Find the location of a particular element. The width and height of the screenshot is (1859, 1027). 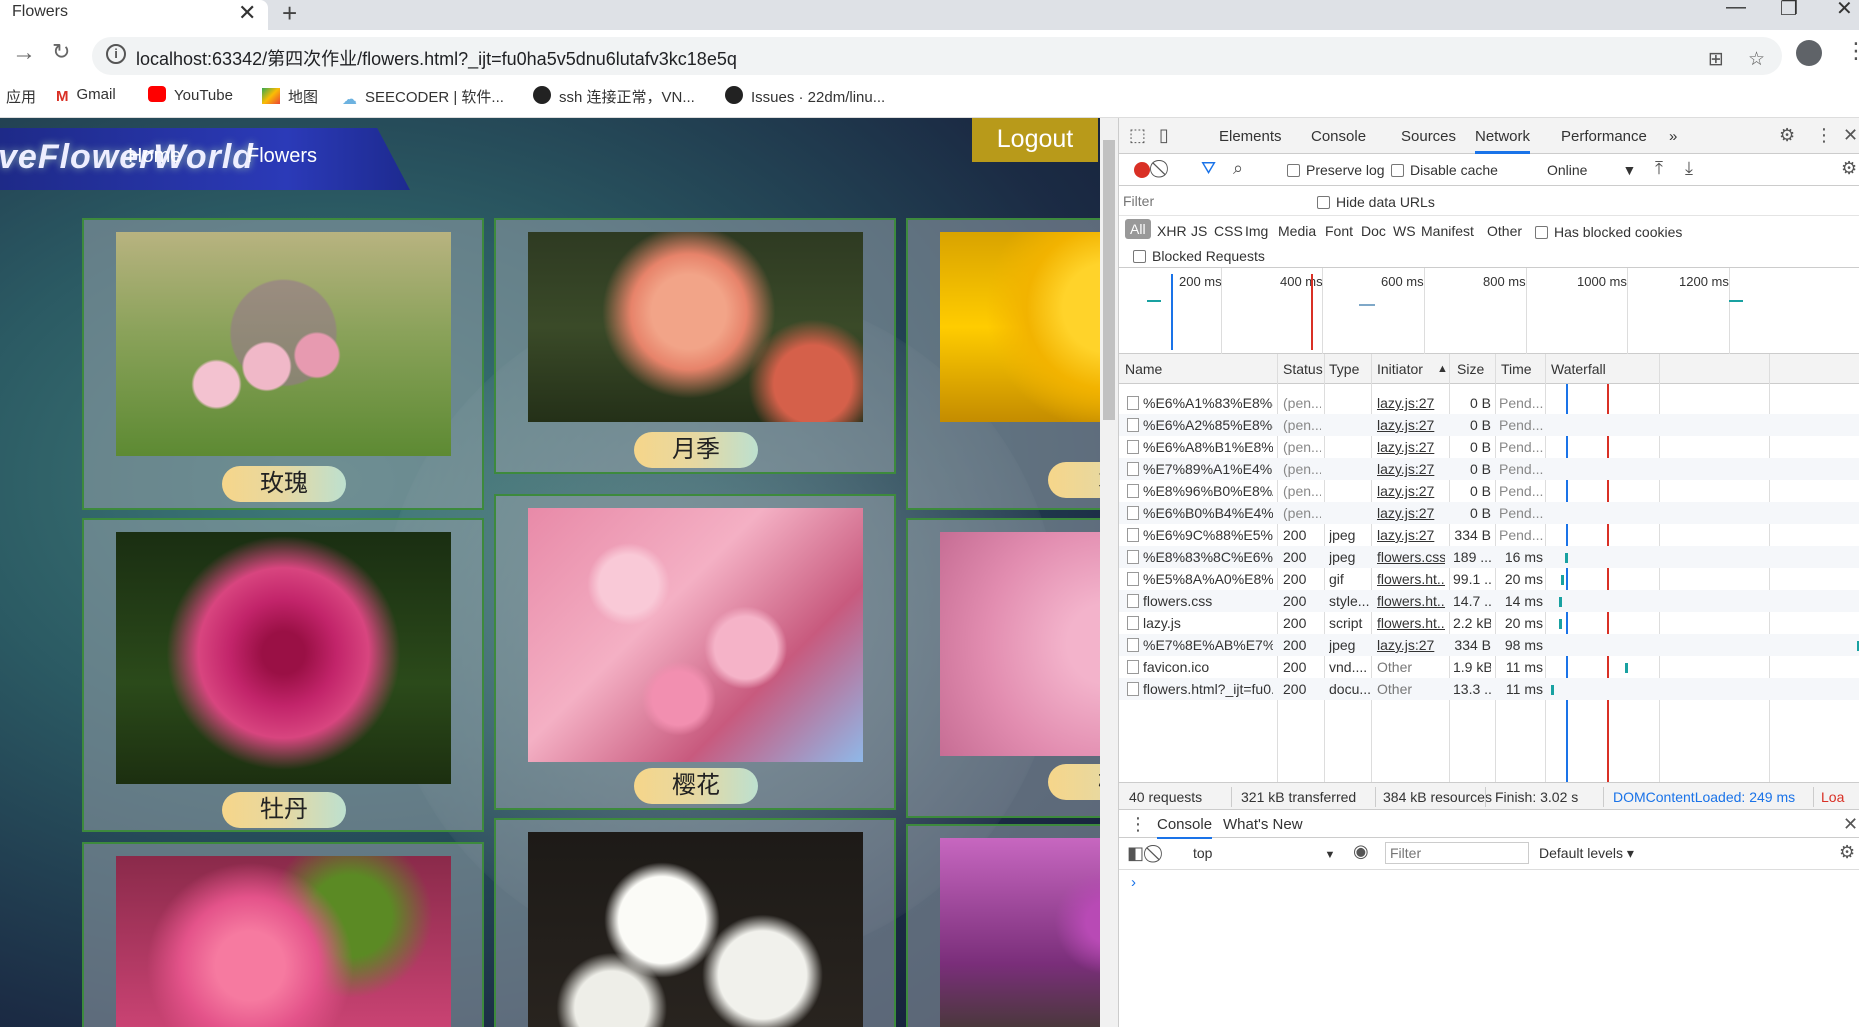

new-tab-button: + is located at coordinates (289, 14).